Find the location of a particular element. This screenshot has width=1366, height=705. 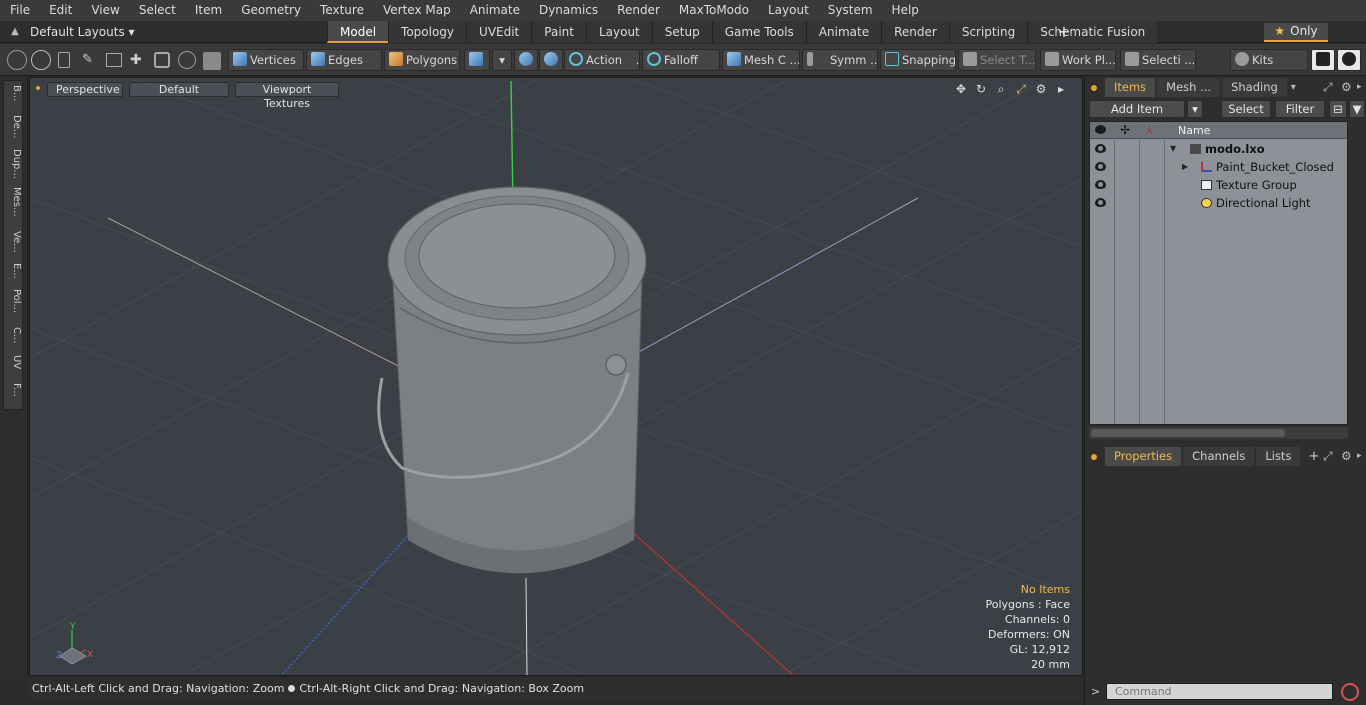

unity-button is located at coordinates (1323, 60).